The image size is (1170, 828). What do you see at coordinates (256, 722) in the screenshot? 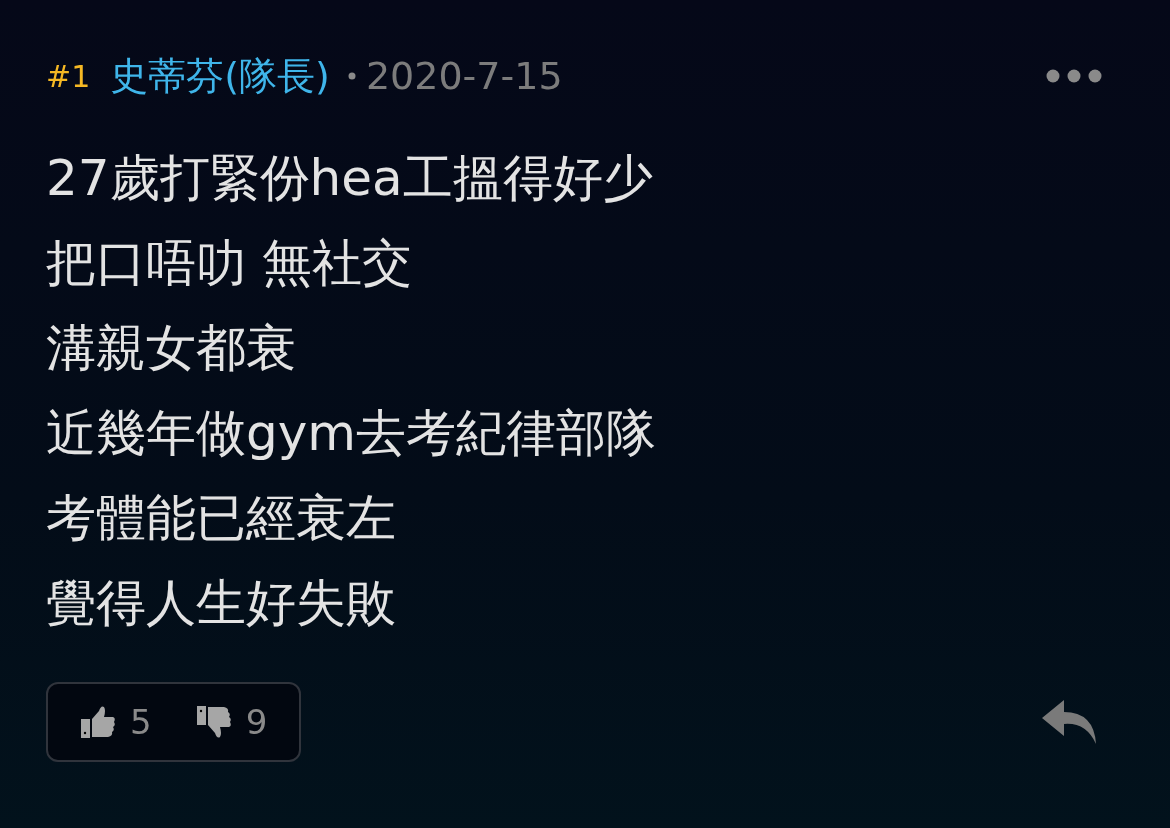
I see `dislike-count: 9` at bounding box center [256, 722].